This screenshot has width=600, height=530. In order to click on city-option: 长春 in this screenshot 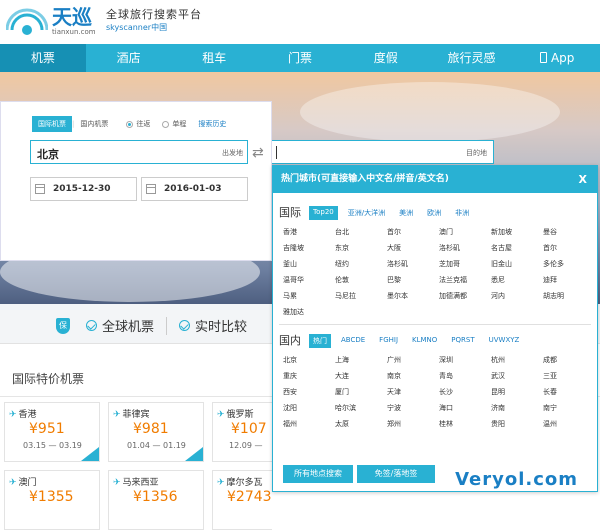, I will do `click(569, 392)`.